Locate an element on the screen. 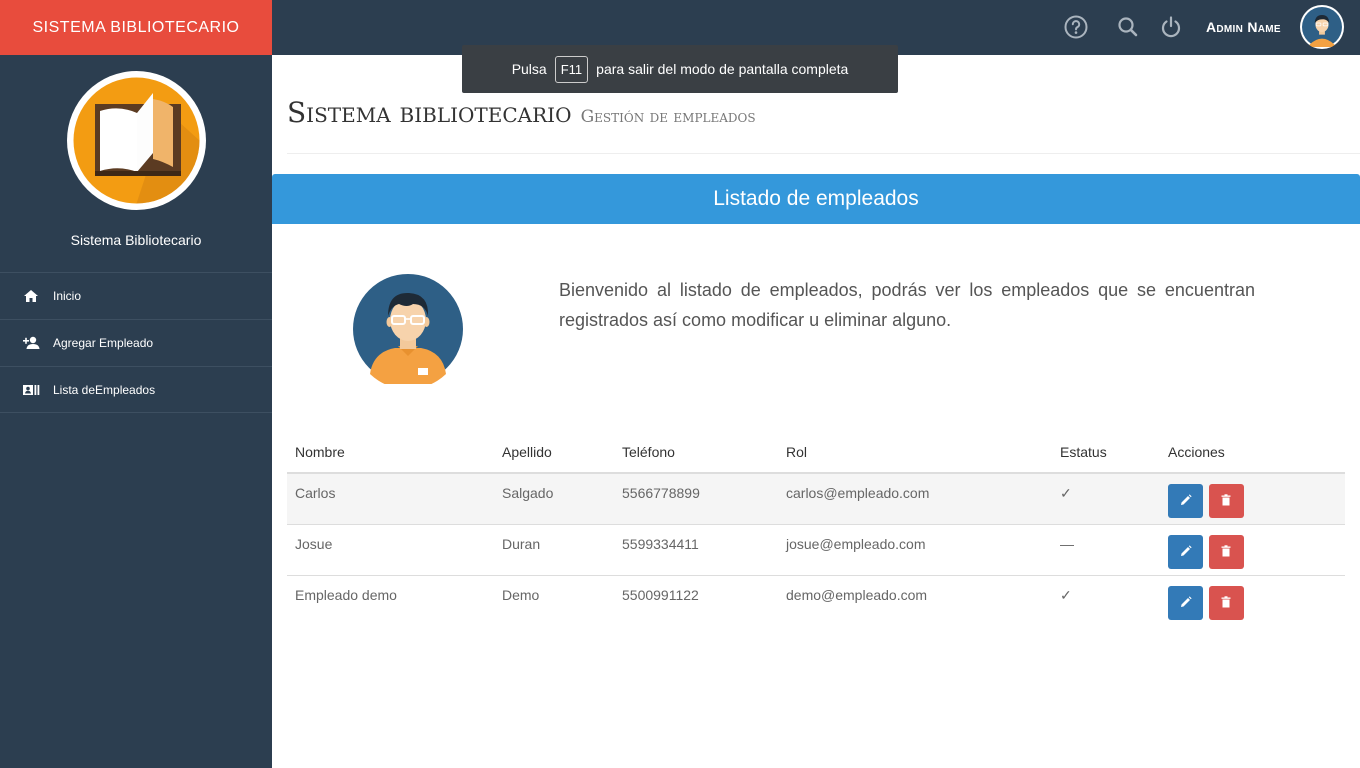 Image resolution: width=1360 pixels, height=768 pixels. fullscreen-notice-text: para salir del modo de pantalla completa is located at coordinates (722, 69).